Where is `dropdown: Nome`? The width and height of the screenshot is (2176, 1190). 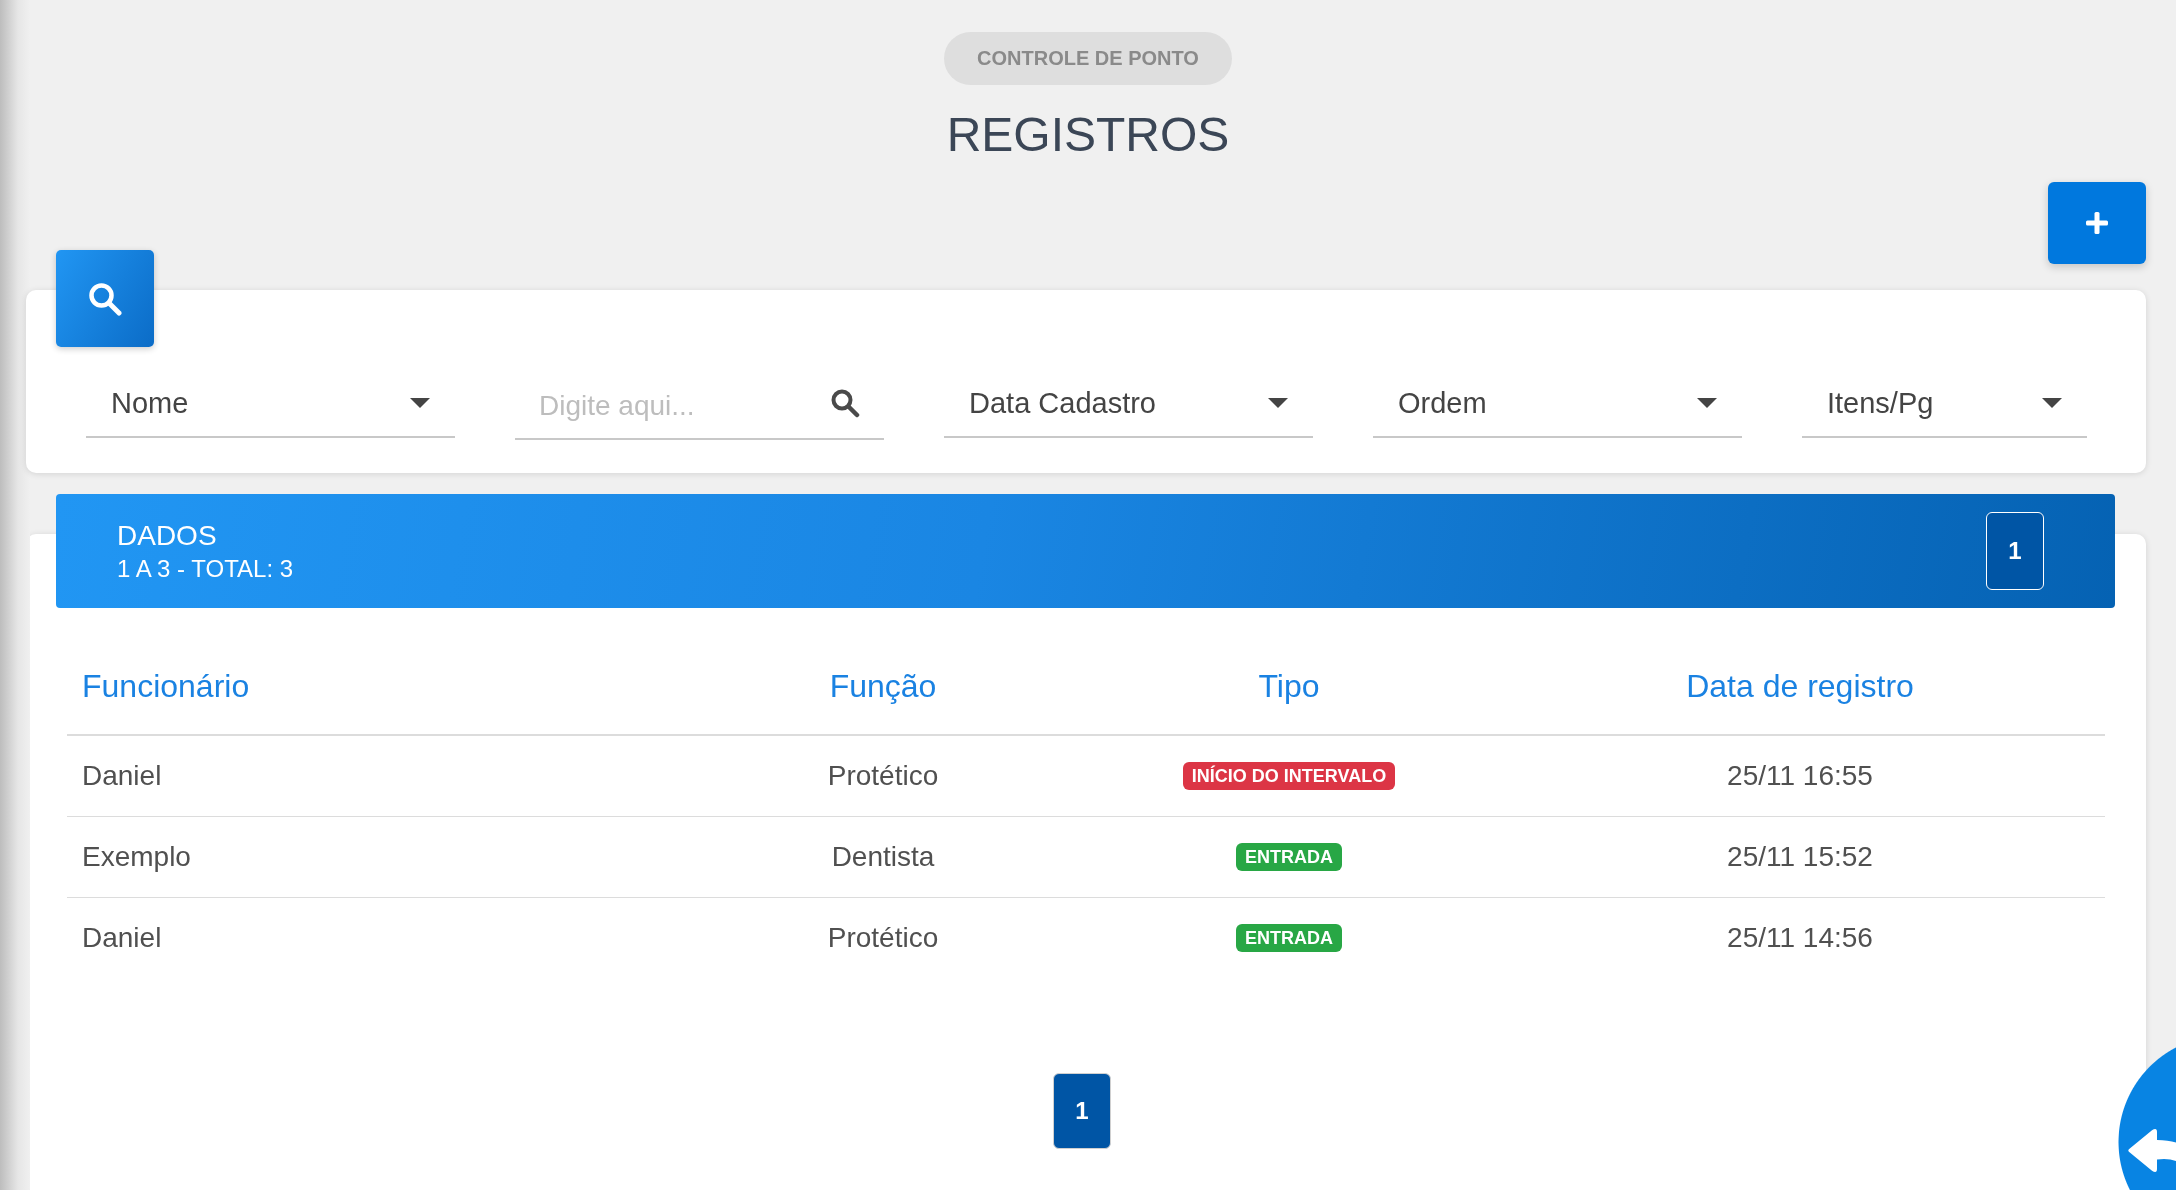
dropdown: Nome is located at coordinates (270, 404).